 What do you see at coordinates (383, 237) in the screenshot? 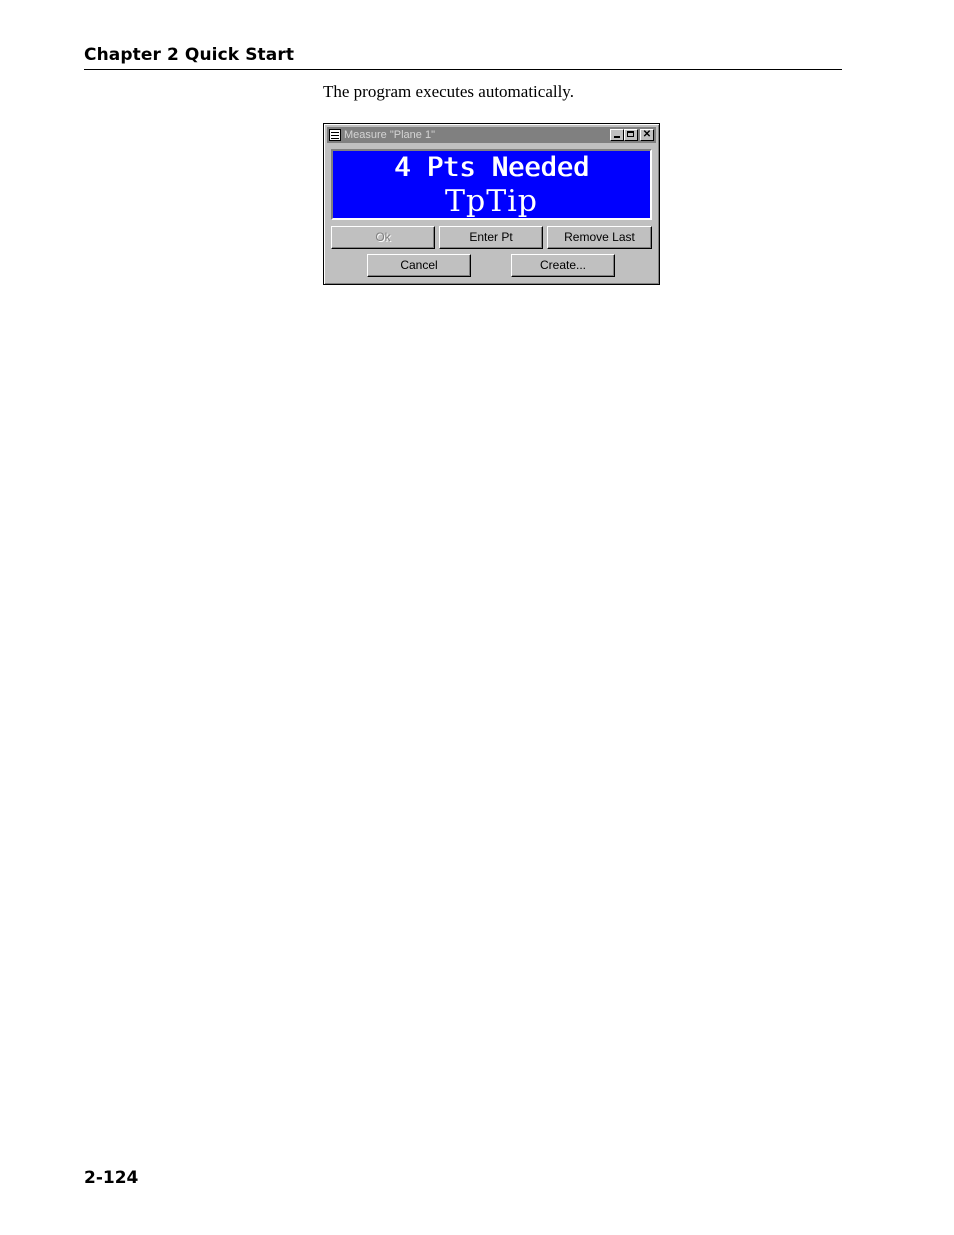
I see `ok-button: Ok` at bounding box center [383, 237].